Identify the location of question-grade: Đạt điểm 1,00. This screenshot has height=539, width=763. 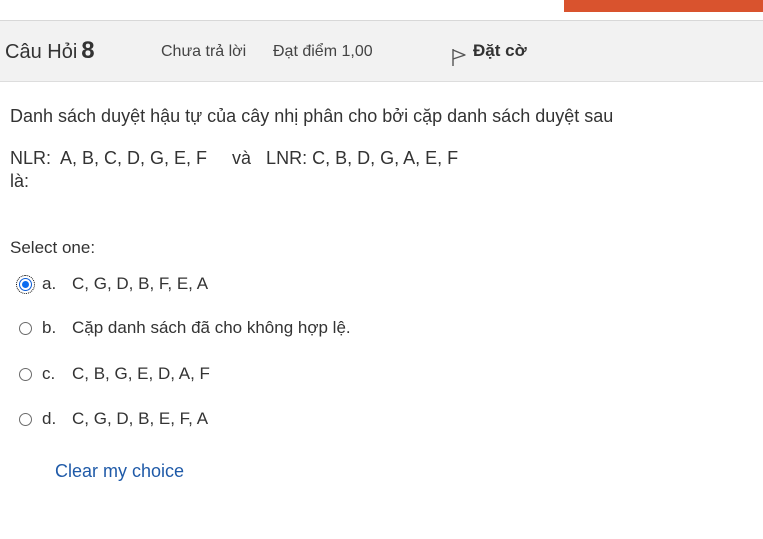
(323, 51).